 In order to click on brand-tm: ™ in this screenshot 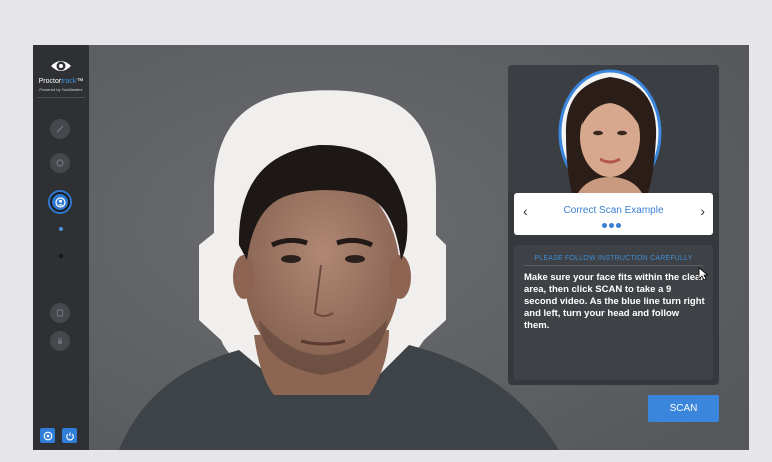, I will do `click(80, 81)`.